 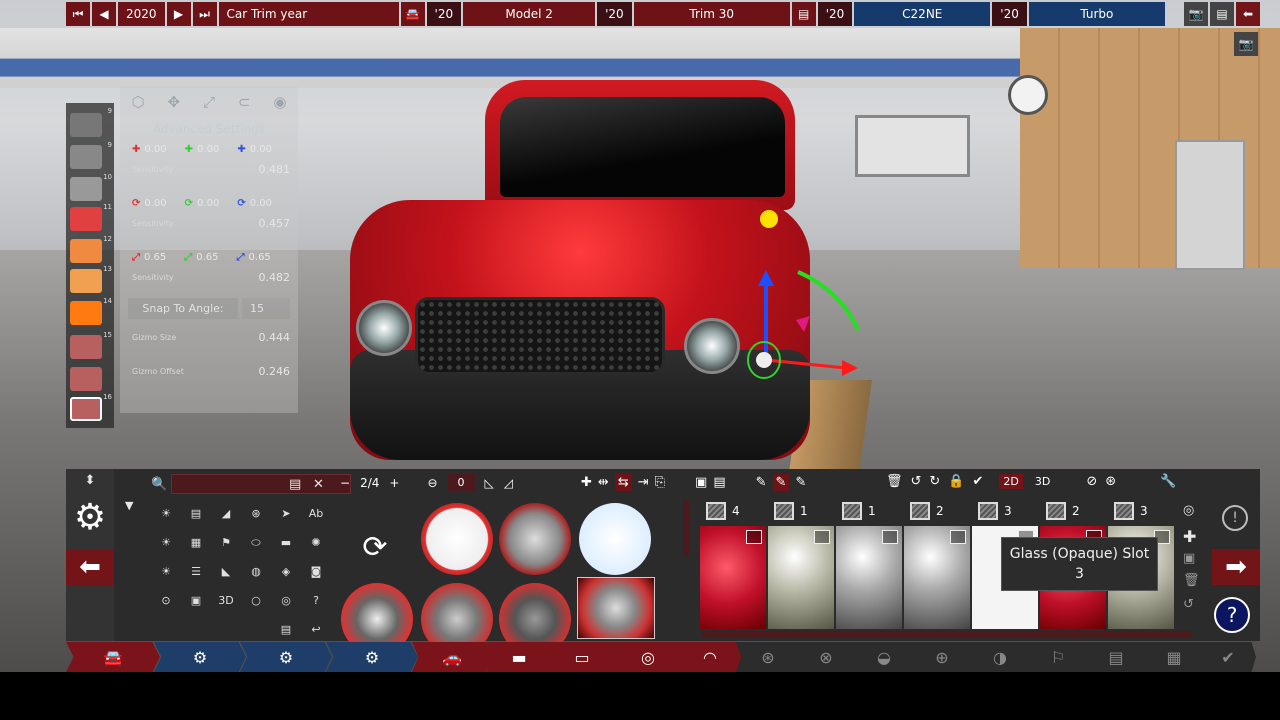 What do you see at coordinates (938, 511) in the screenshot?
I see `material-slot: 2` at bounding box center [938, 511].